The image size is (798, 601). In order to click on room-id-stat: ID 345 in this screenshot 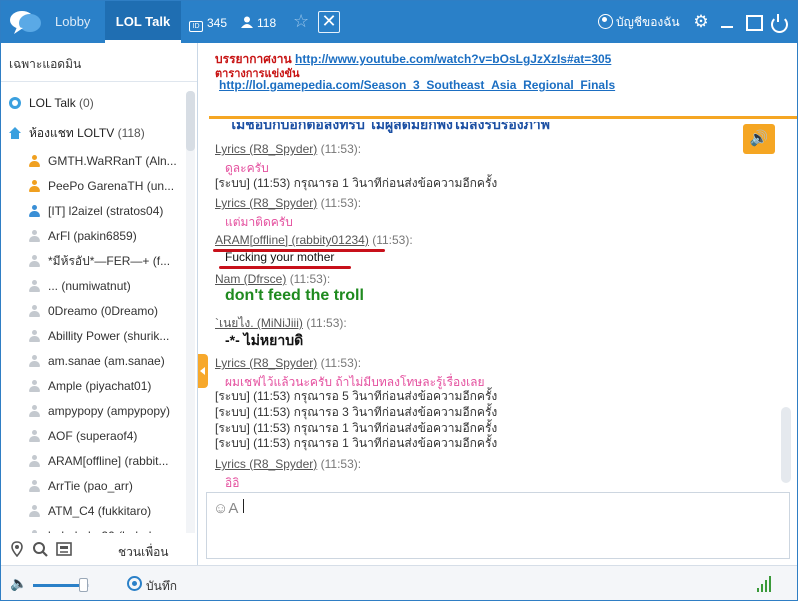, I will do `click(208, 23)`.